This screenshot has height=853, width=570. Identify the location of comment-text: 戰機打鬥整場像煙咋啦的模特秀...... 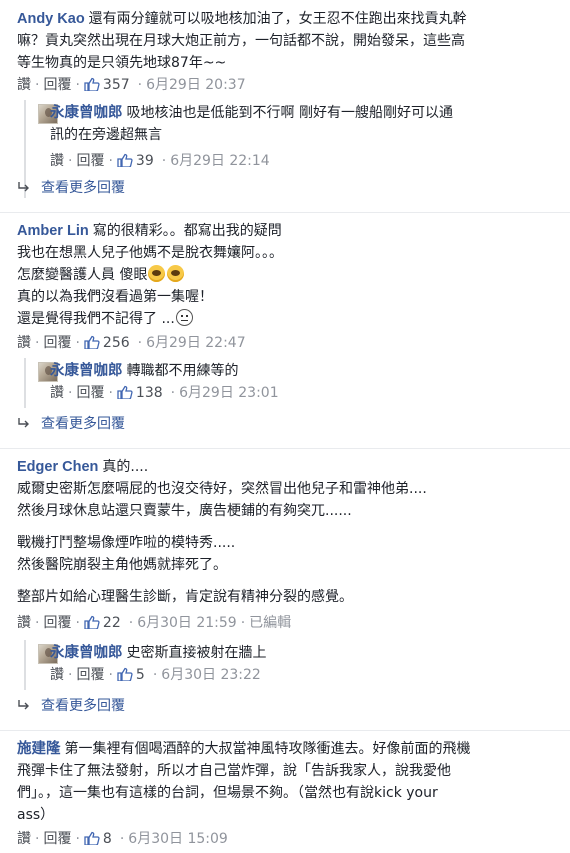
(126, 543).